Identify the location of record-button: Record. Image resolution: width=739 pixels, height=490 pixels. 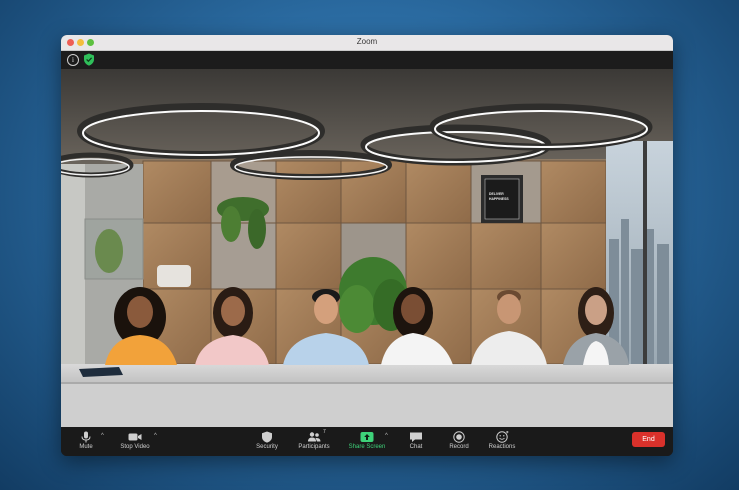
(459, 441).